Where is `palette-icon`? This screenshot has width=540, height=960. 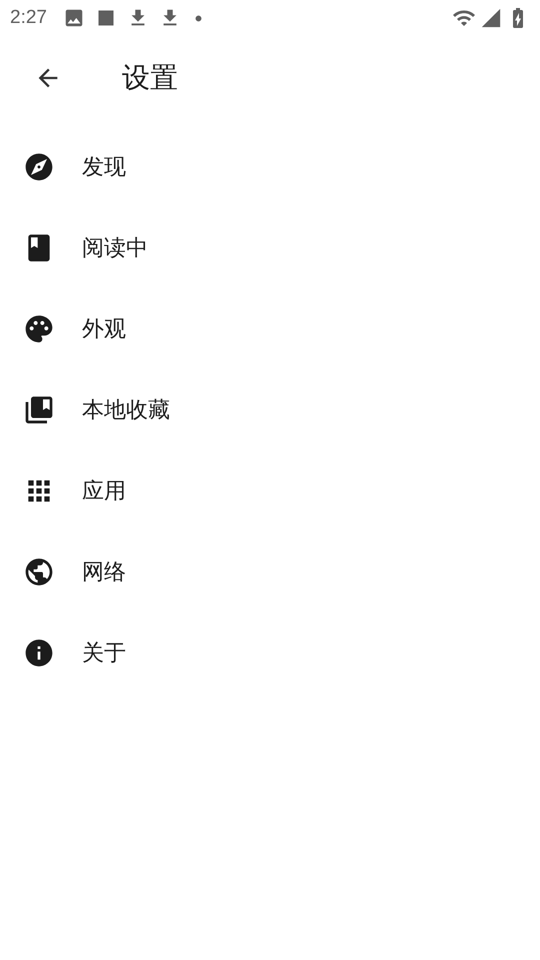 palette-icon is located at coordinates (39, 328).